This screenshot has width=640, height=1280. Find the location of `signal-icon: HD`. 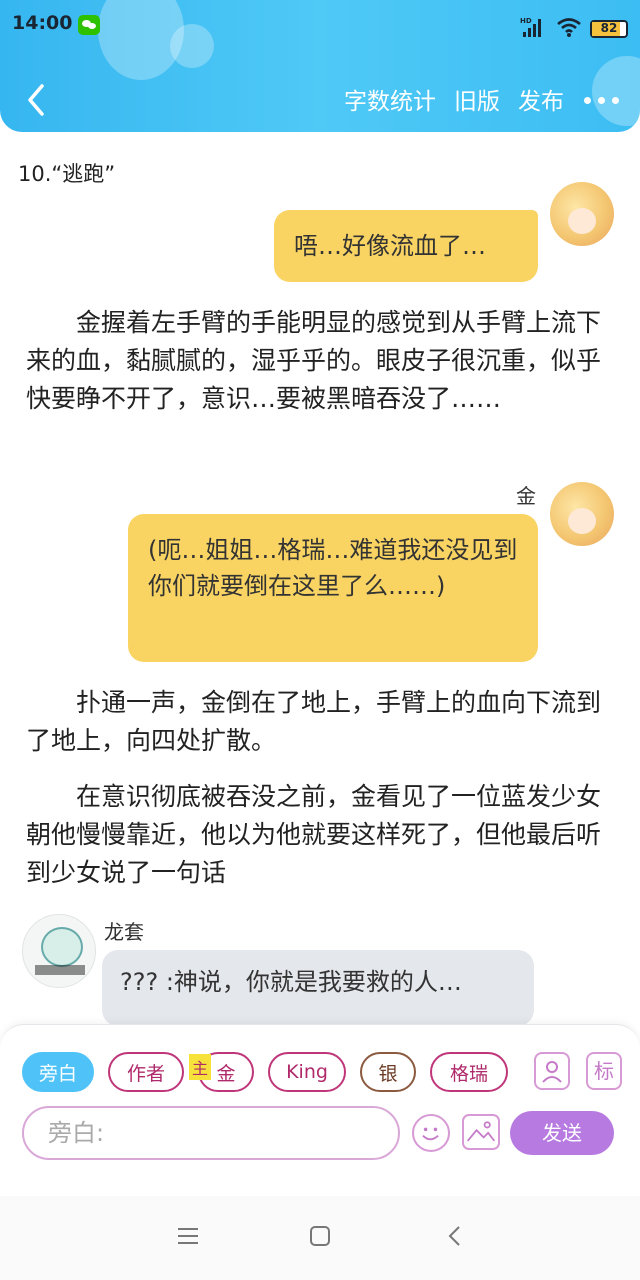

signal-icon: HD is located at coordinates (530, 27).